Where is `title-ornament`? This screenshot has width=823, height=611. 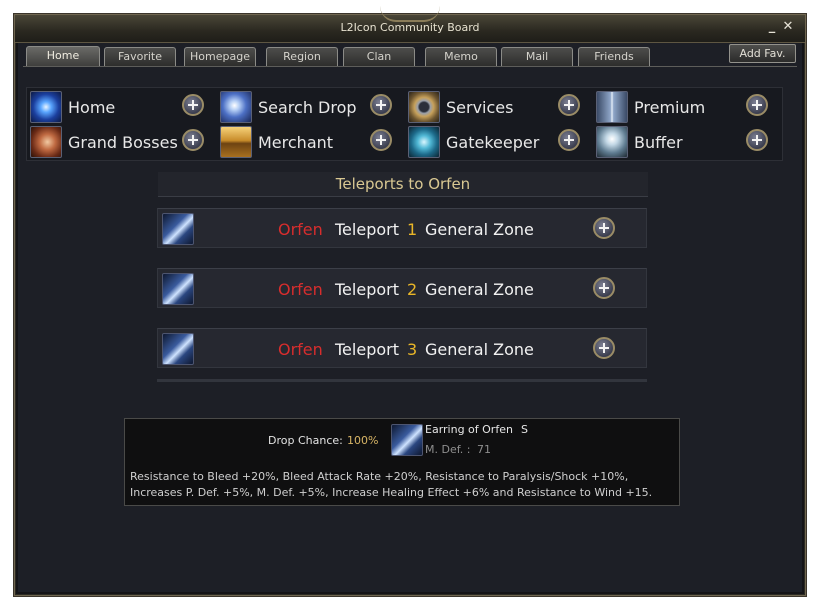 title-ornament is located at coordinates (410, 14).